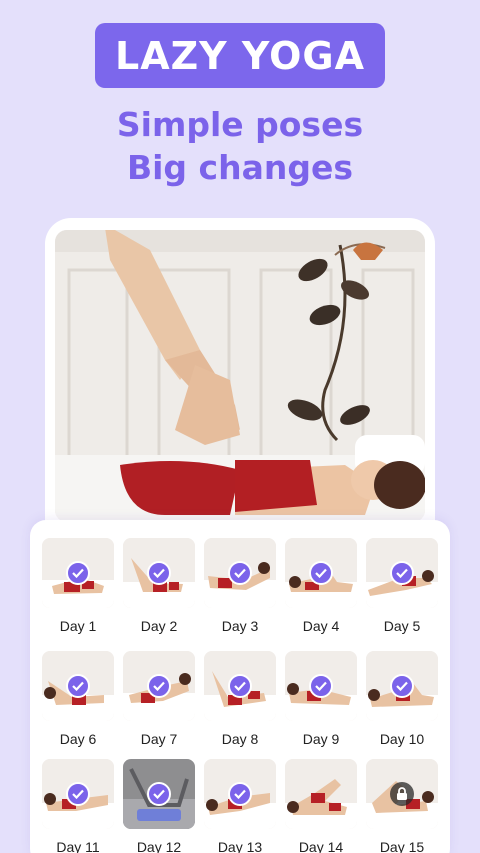 The width and height of the screenshot is (480, 853). What do you see at coordinates (321, 701) in the screenshot?
I see `day-card: Day 9` at bounding box center [321, 701].